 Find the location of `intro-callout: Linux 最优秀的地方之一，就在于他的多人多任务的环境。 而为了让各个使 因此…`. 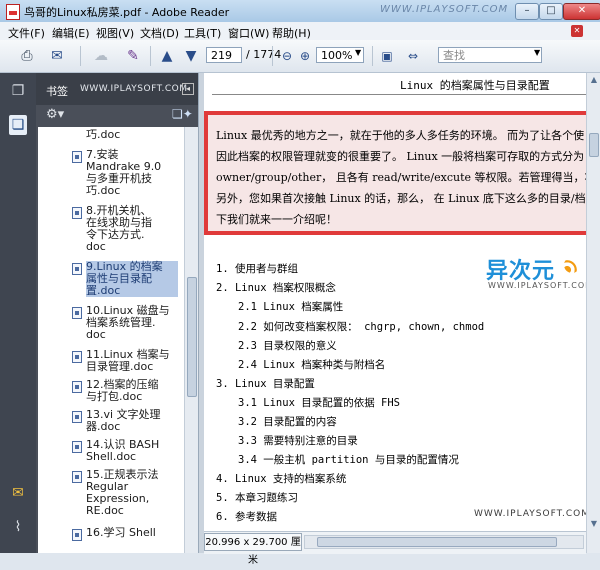

intro-callout: Linux 最优秀的地方之一，就在于他的多人多任务的环境。 而为了让各个使 因此… is located at coordinates (395, 173).